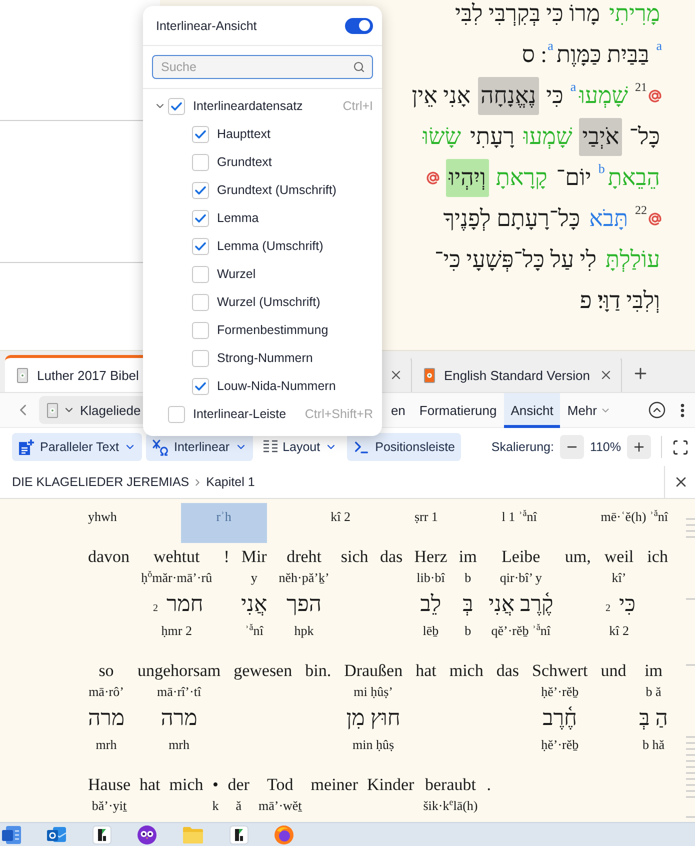  I want to click on option-label: Strong-Nummern, so click(265, 358).